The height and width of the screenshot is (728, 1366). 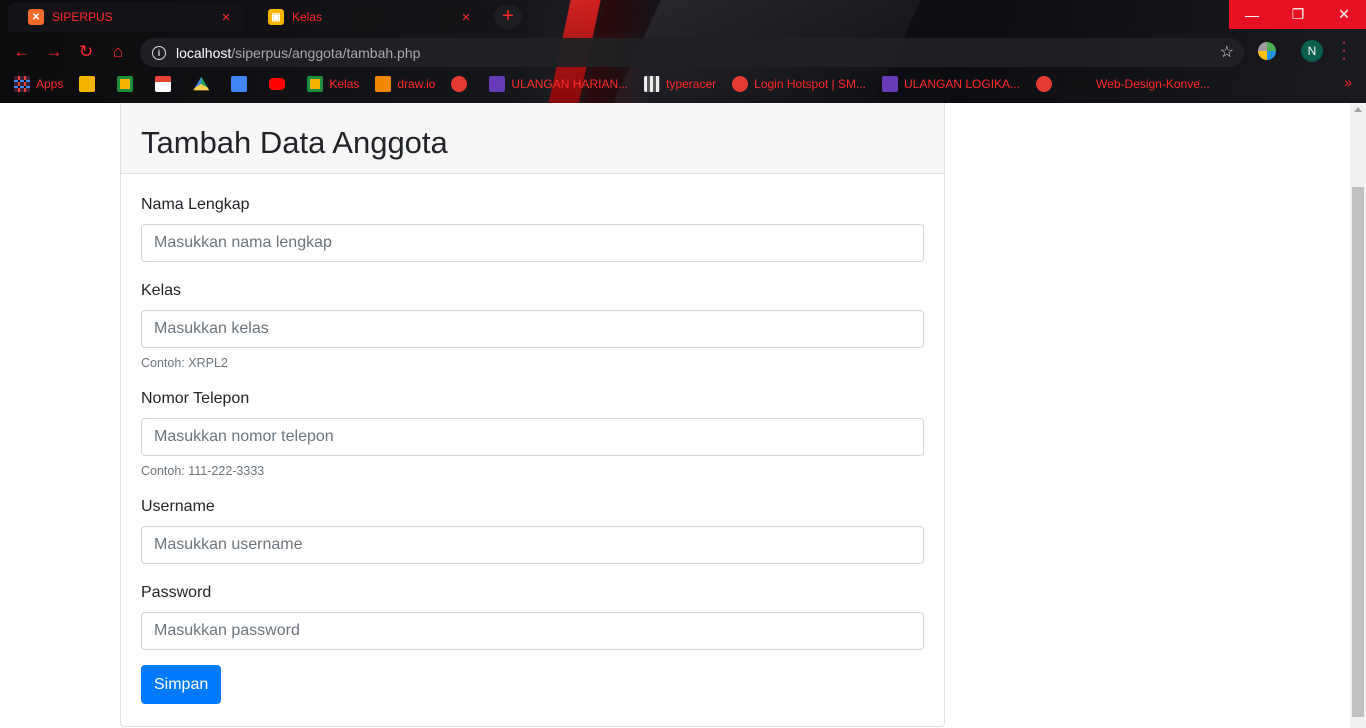 What do you see at coordinates (276, 17) in the screenshot?
I see `classroom-icon: ▣` at bounding box center [276, 17].